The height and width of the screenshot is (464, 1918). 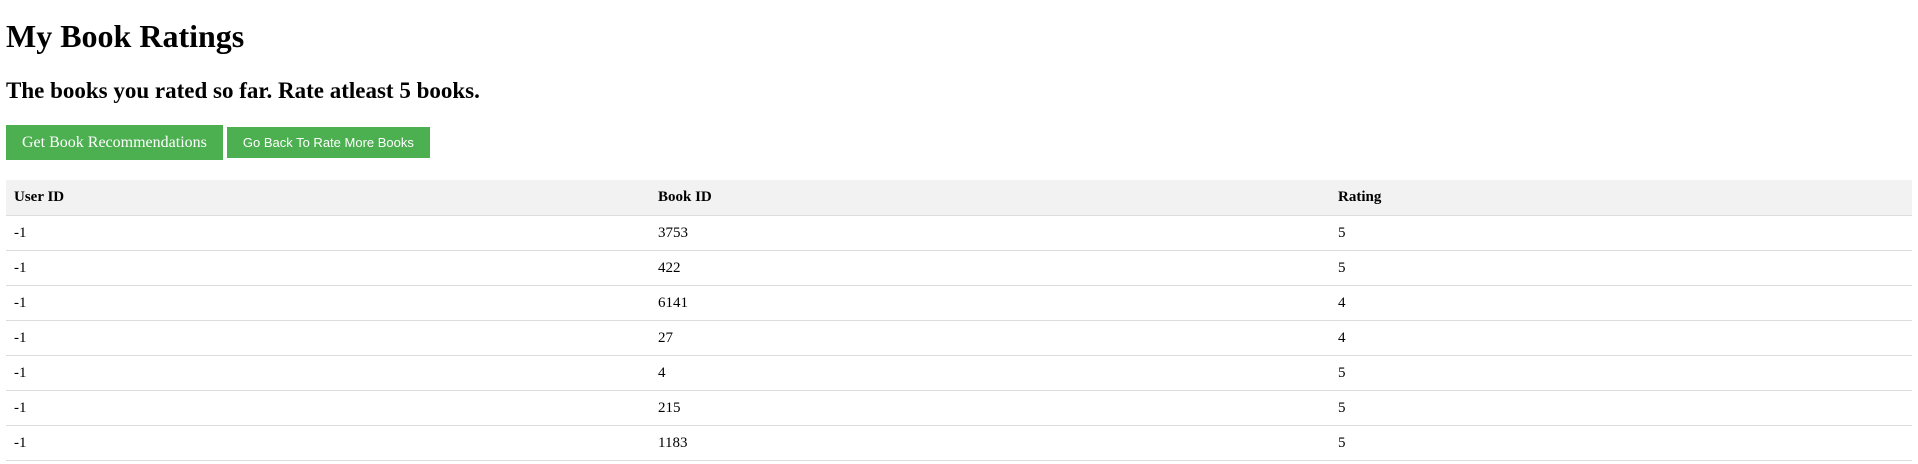 I want to click on table-row: -1 422 5, so click(x=959, y=268).